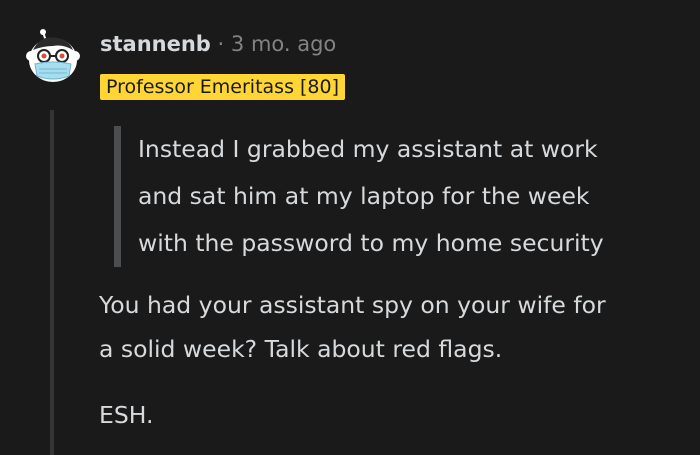  I want to click on user-flair-badge: Professor Emeritass [80], so click(223, 87).